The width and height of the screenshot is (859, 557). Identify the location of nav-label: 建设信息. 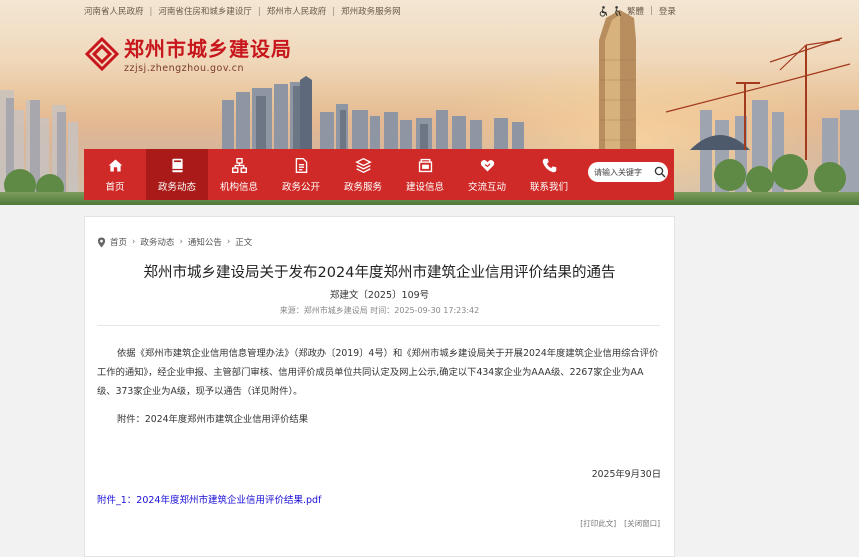
(424, 187).